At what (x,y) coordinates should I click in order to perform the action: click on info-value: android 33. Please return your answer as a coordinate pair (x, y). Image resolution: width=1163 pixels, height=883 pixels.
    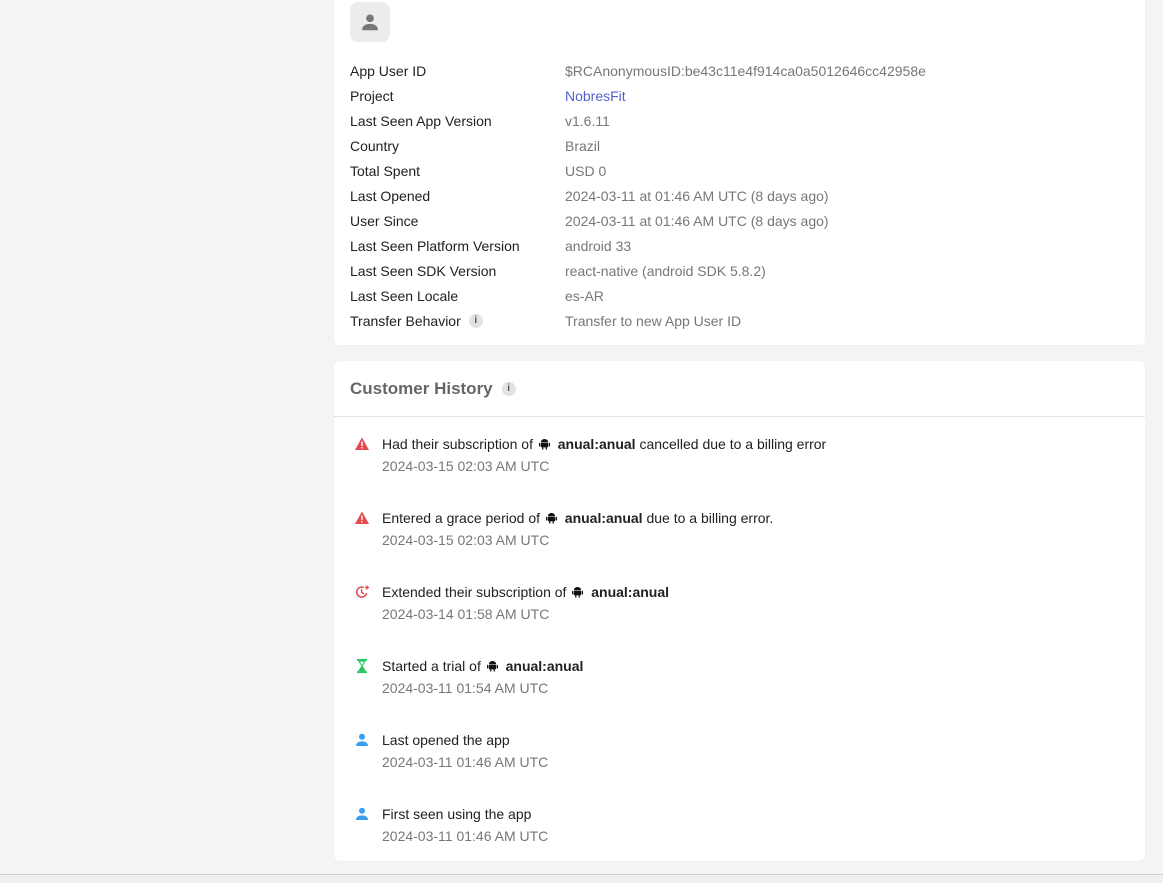
    Looking at the image, I should click on (598, 245).